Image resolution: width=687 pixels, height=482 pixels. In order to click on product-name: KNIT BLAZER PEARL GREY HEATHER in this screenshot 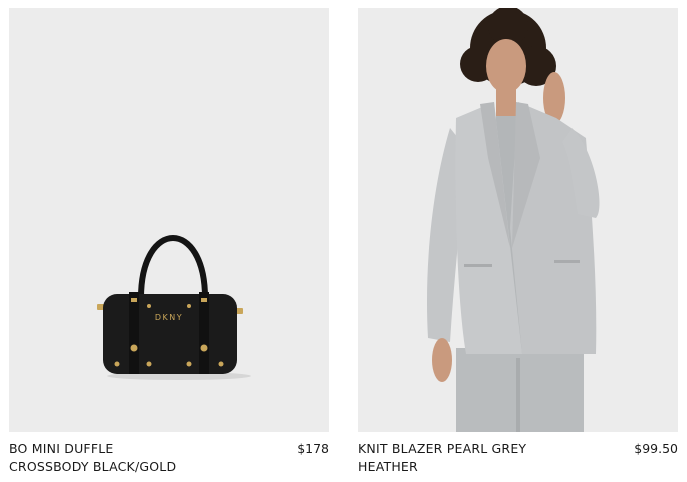, I will do `click(478, 458)`.